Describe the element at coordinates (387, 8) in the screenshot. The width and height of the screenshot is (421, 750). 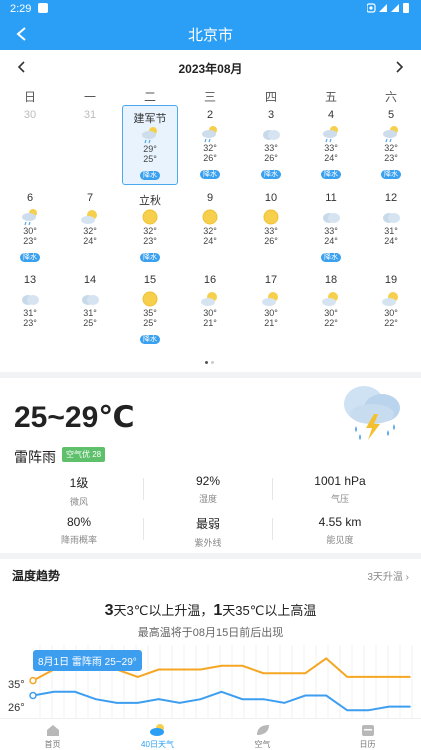
I see `signal-battery-icon` at that location.